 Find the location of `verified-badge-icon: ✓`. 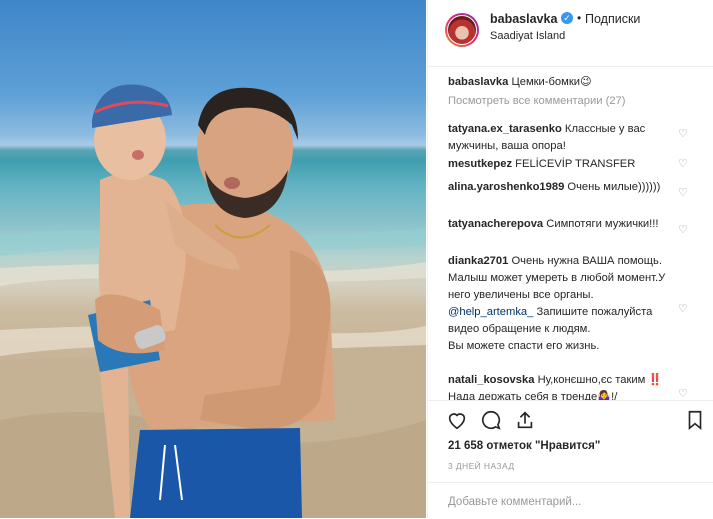

verified-badge-icon: ✓ is located at coordinates (567, 18).